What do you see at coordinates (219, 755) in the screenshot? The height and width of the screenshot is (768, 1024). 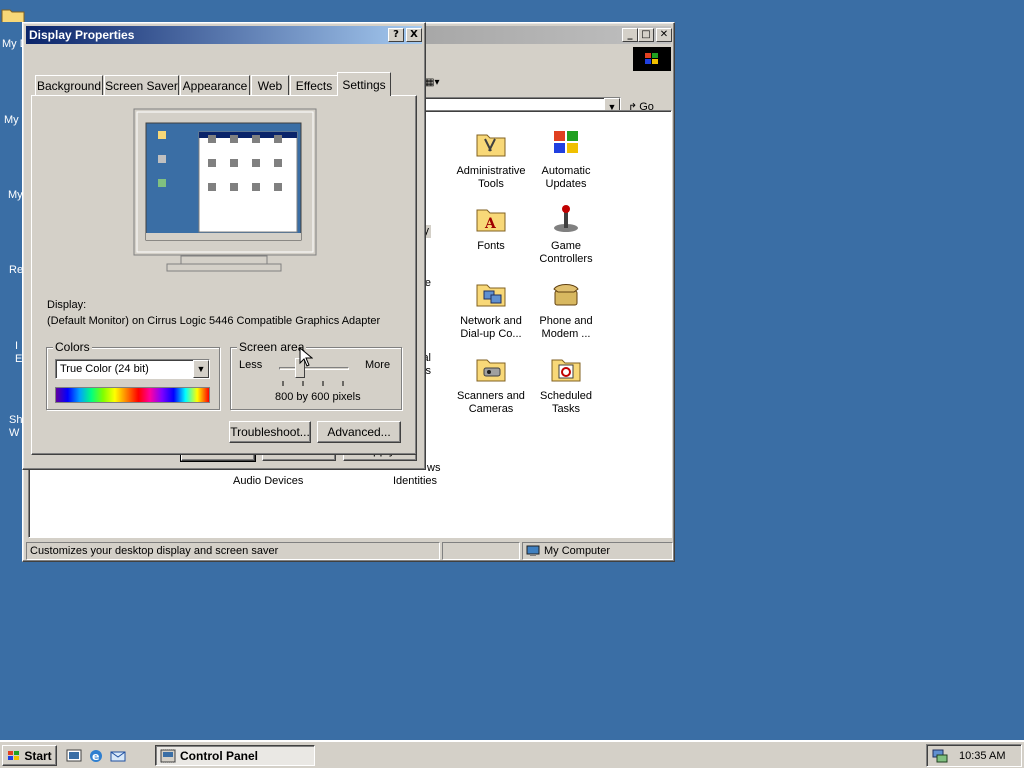 I see `taskbar-task-label: Control Panel` at bounding box center [219, 755].